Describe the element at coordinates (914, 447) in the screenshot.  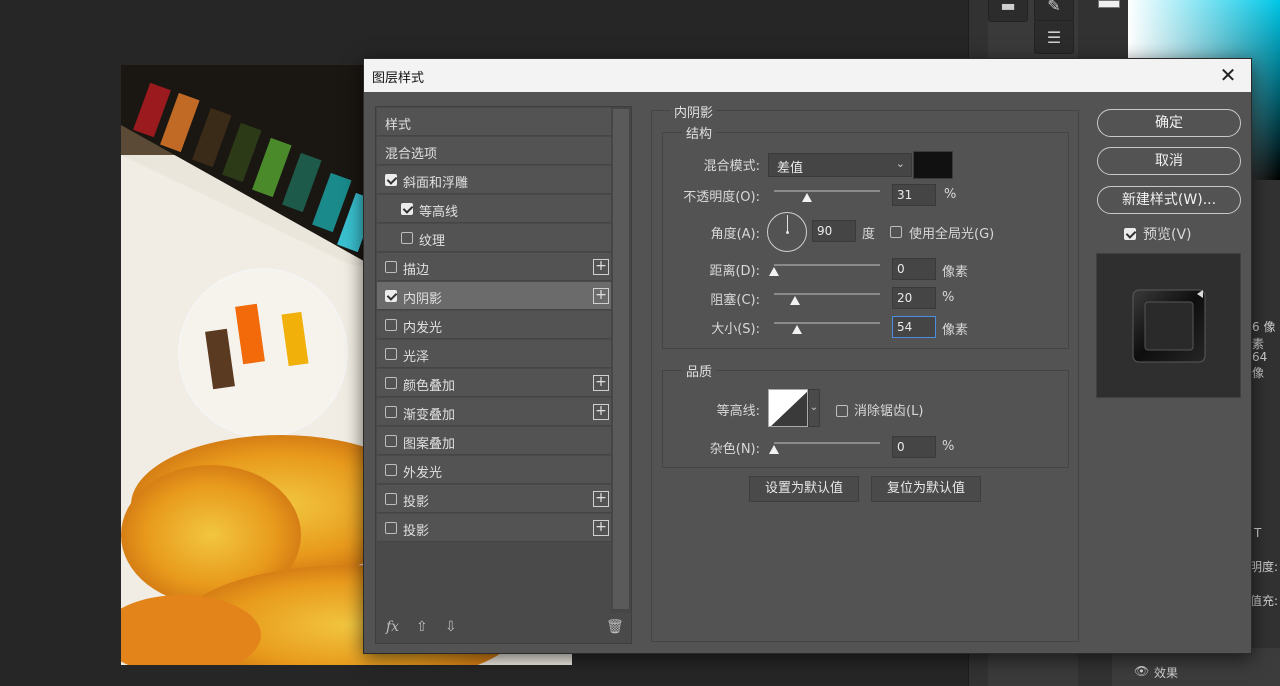
I see `noise-input: 0` at that location.